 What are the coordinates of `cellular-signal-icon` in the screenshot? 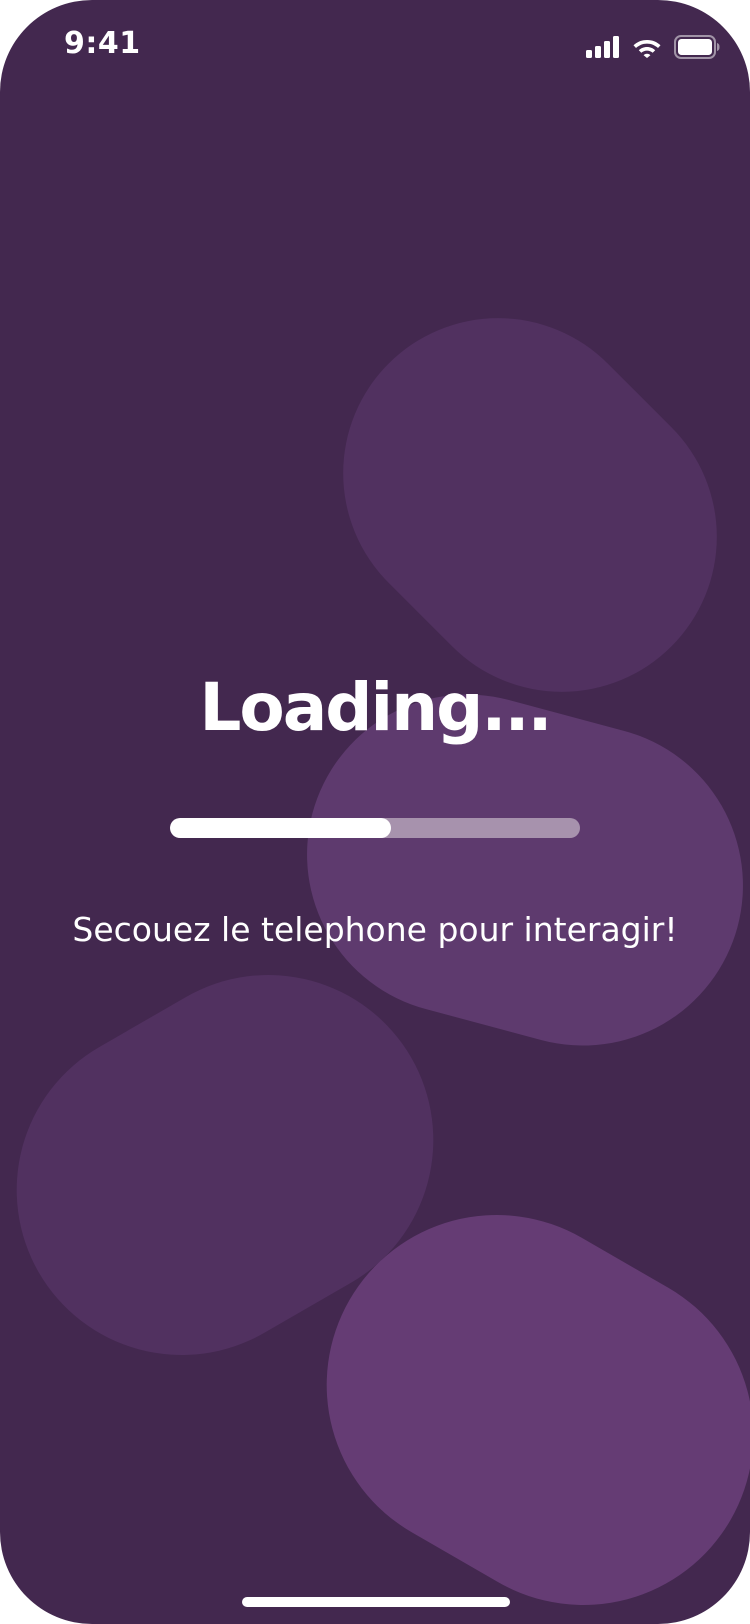 It's located at (603, 47).